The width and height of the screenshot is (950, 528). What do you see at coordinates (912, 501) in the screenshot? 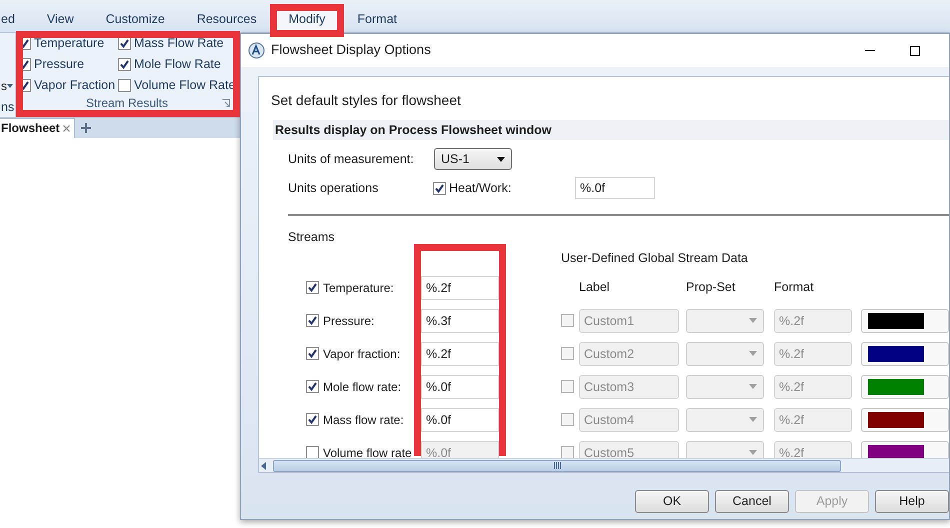
I see `dialog-button: Help` at bounding box center [912, 501].